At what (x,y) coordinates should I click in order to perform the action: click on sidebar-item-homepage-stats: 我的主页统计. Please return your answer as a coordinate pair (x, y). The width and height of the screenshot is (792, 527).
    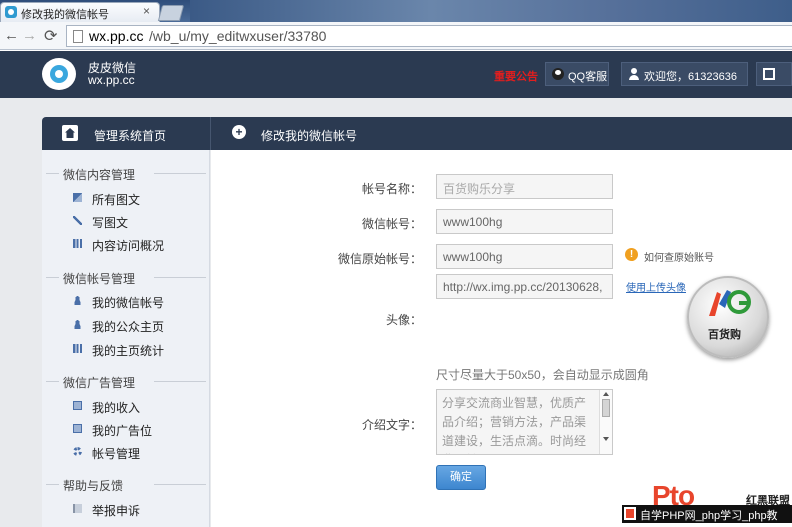
    Looking at the image, I should click on (126, 350).